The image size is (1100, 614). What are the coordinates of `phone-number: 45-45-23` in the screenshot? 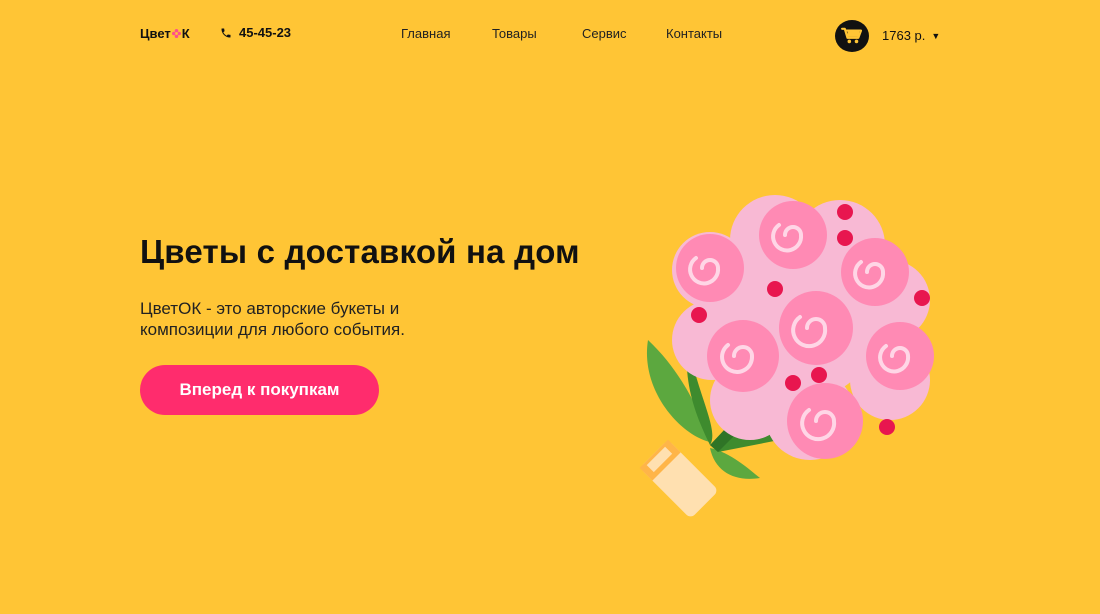 It's located at (265, 32).